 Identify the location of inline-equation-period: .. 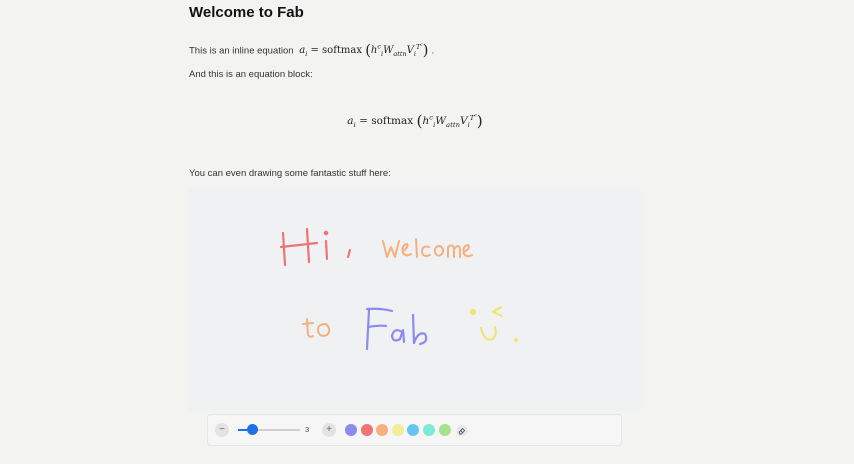
(433, 51).